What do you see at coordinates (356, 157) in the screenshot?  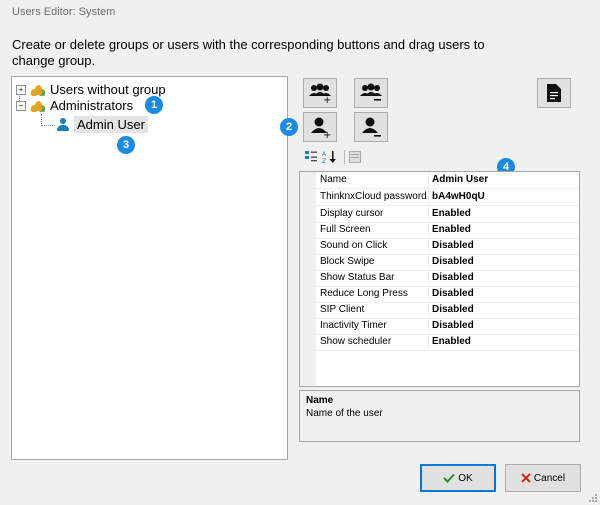 I see `property-pages-icon` at bounding box center [356, 157].